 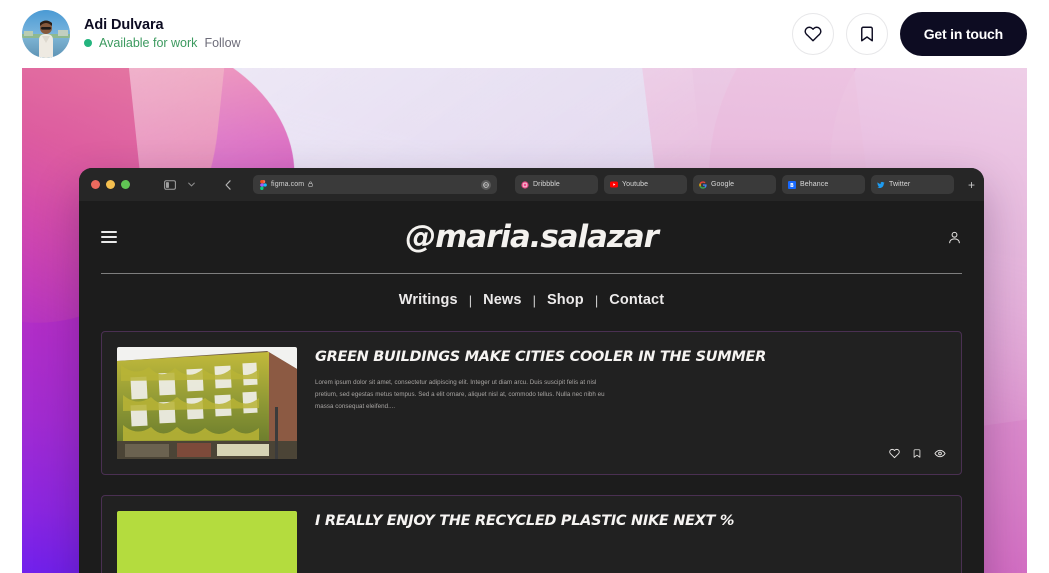 What do you see at coordinates (88, 43) in the screenshot?
I see `availability-dot` at bounding box center [88, 43].